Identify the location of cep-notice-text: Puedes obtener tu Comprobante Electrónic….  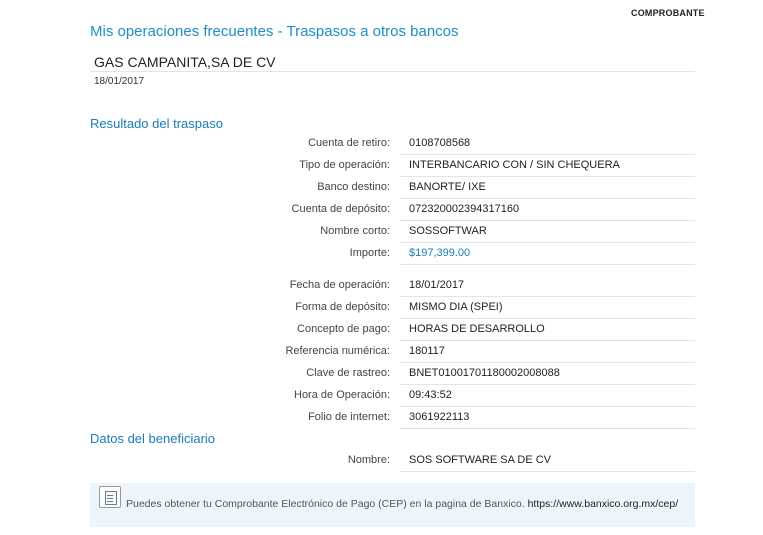
(325, 504).